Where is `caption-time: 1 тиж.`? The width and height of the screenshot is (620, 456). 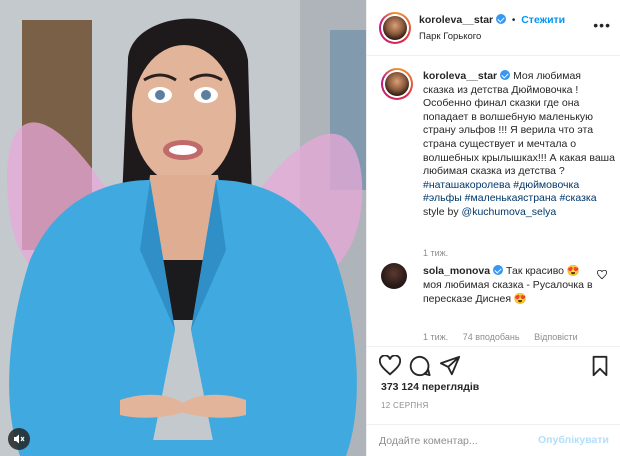 caption-time: 1 тиж. is located at coordinates (435, 253).